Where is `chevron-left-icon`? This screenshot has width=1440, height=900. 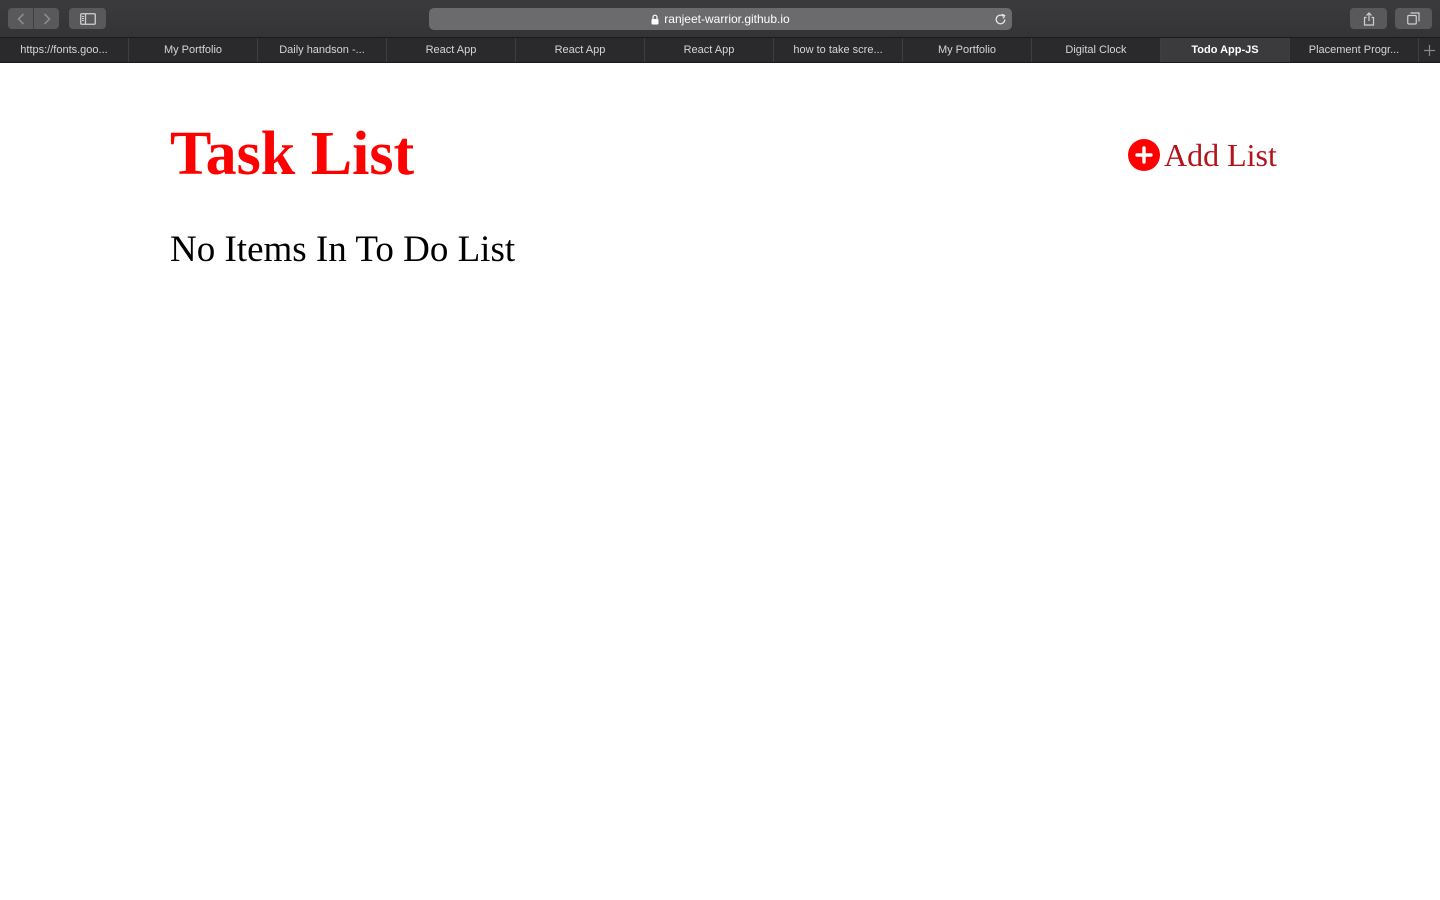 chevron-left-icon is located at coordinates (20, 18).